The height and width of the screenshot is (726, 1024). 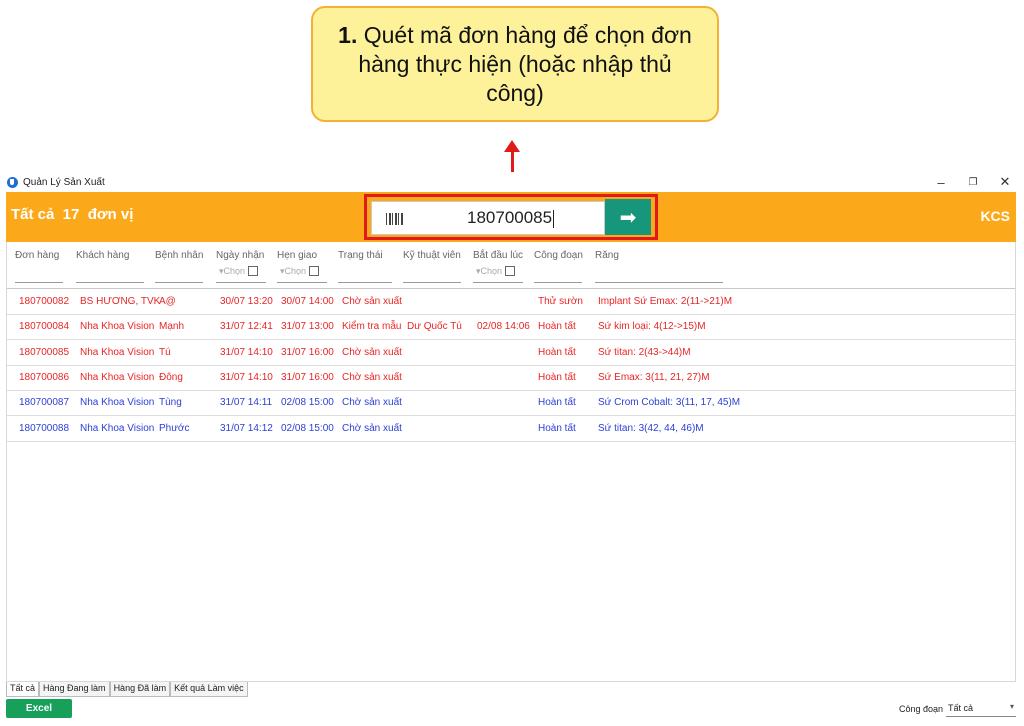 I want to click on barcode-scan-input: 180700085, so click(x=488, y=218).